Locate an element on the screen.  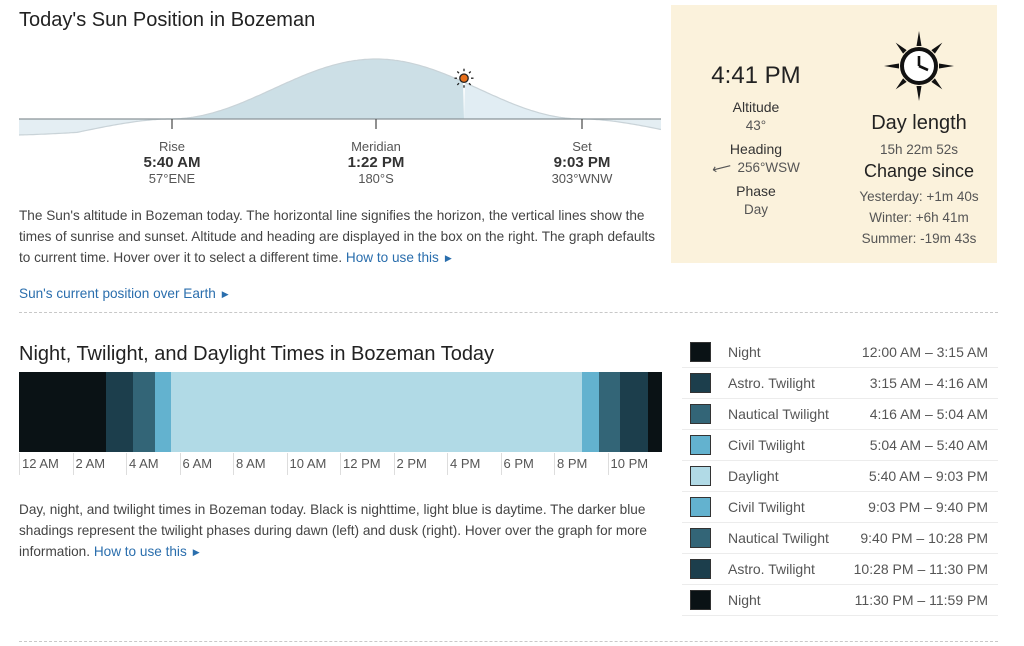
legend-row: Daylight 5:40 AM – 9:03 PM is located at coordinates (840, 476).